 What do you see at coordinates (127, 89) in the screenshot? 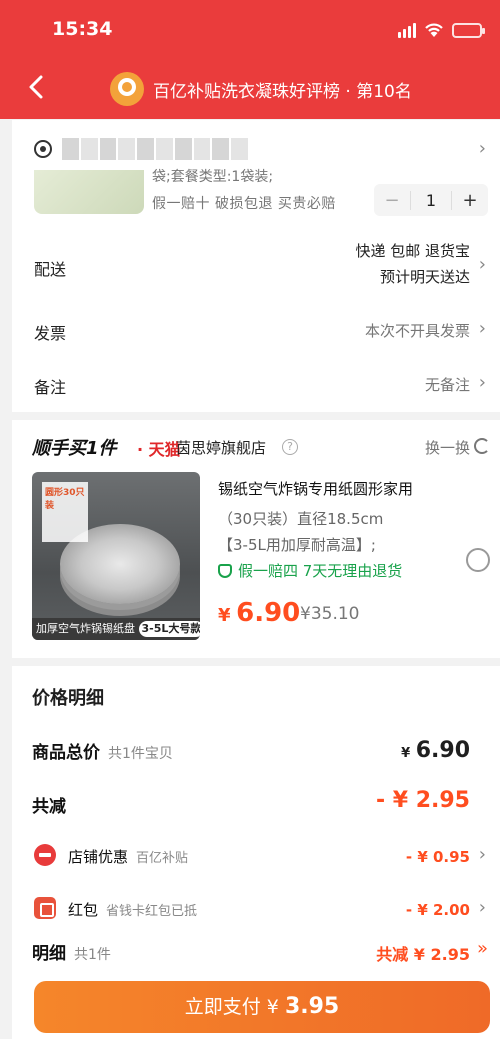
I see `award-badge-icon` at bounding box center [127, 89].